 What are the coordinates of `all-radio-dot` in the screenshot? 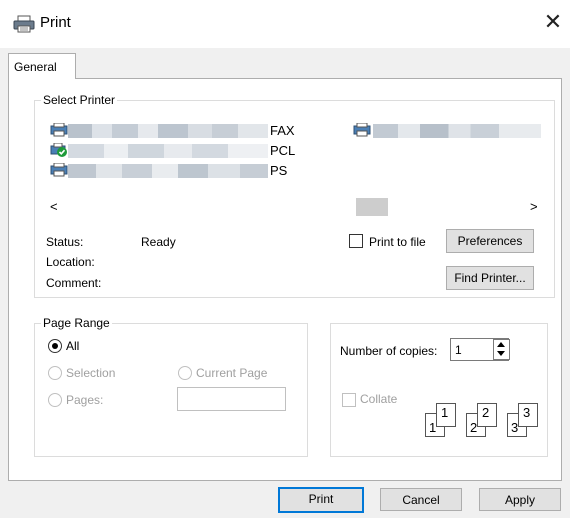 It's located at (55, 346).